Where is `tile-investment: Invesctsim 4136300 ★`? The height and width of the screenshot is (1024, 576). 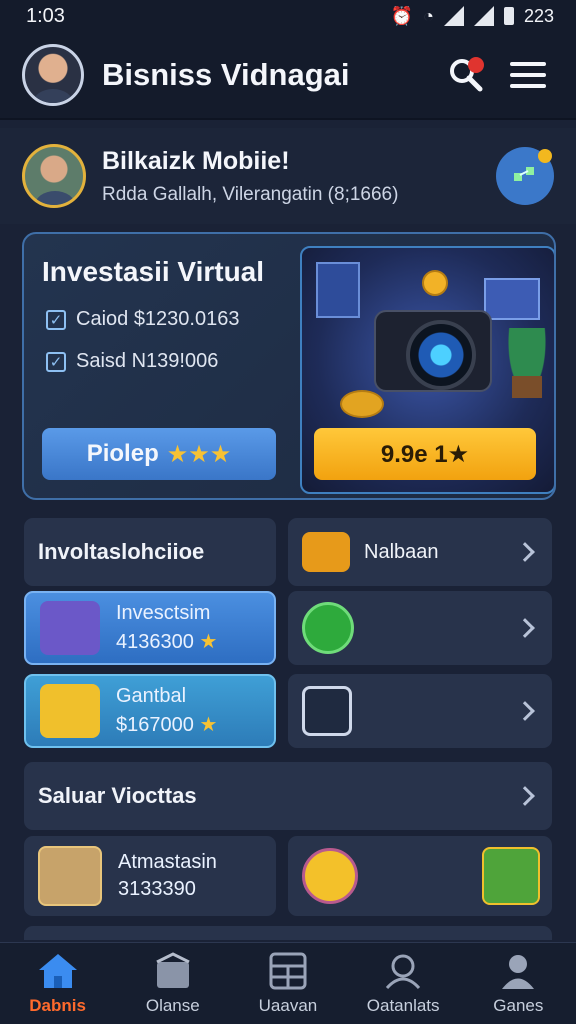
tile-investment: Invesctsim 4136300 ★ is located at coordinates (150, 628).